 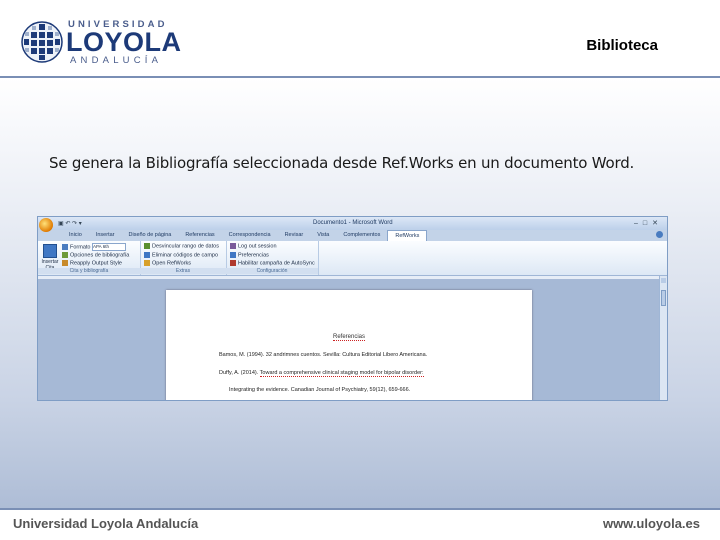 What do you see at coordinates (272, 271) in the screenshot?
I see `group-label-config: Configuración` at bounding box center [272, 271].